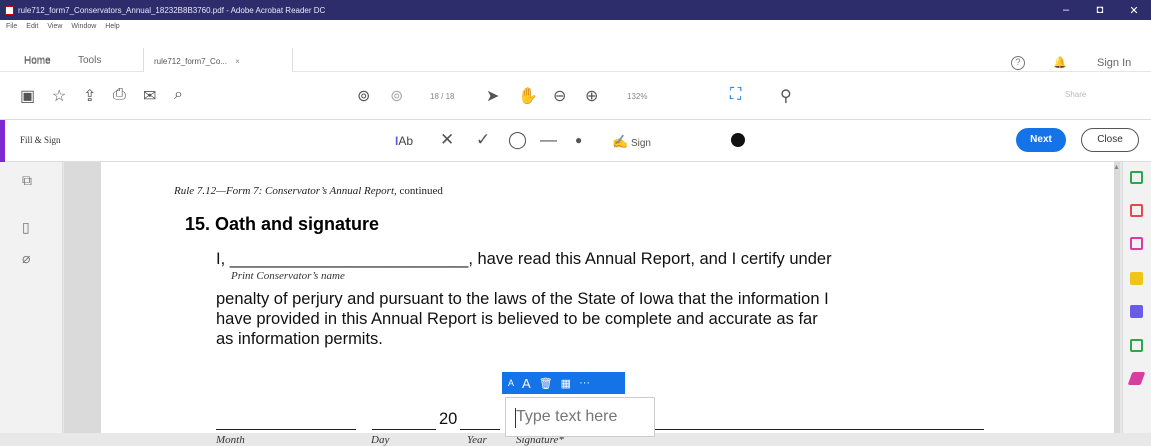 Image resolution: width=1151 pixels, height=446 pixels. I want to click on bookmarks-icon: ▯, so click(26, 227).